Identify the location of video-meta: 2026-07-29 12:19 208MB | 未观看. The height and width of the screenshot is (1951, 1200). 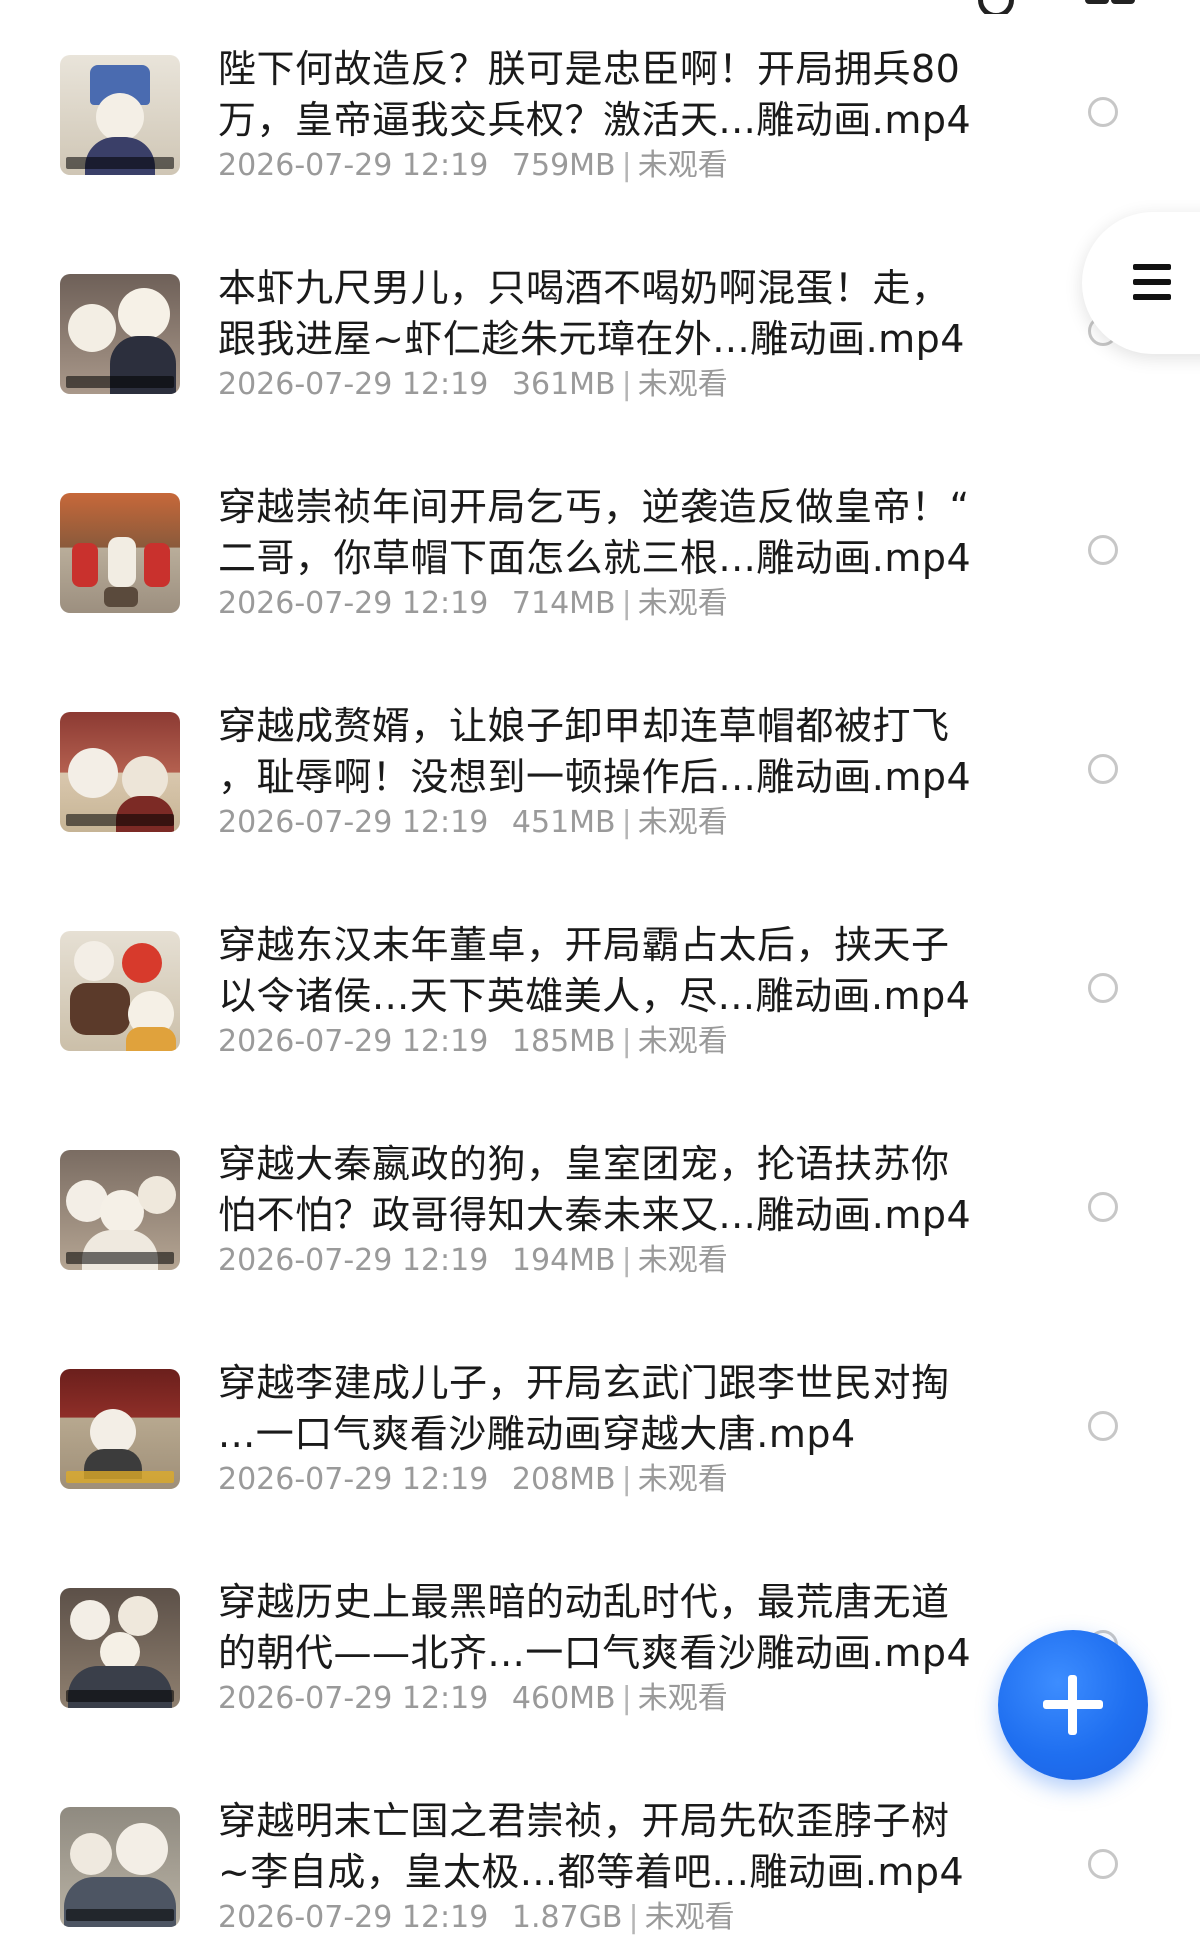
(473, 1479).